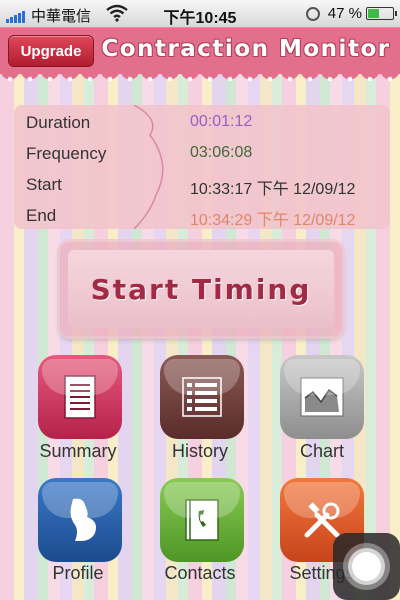 Image resolution: width=400 pixels, height=600 pixels. What do you see at coordinates (78, 573) in the screenshot?
I see `profile-label: Profile` at bounding box center [78, 573].